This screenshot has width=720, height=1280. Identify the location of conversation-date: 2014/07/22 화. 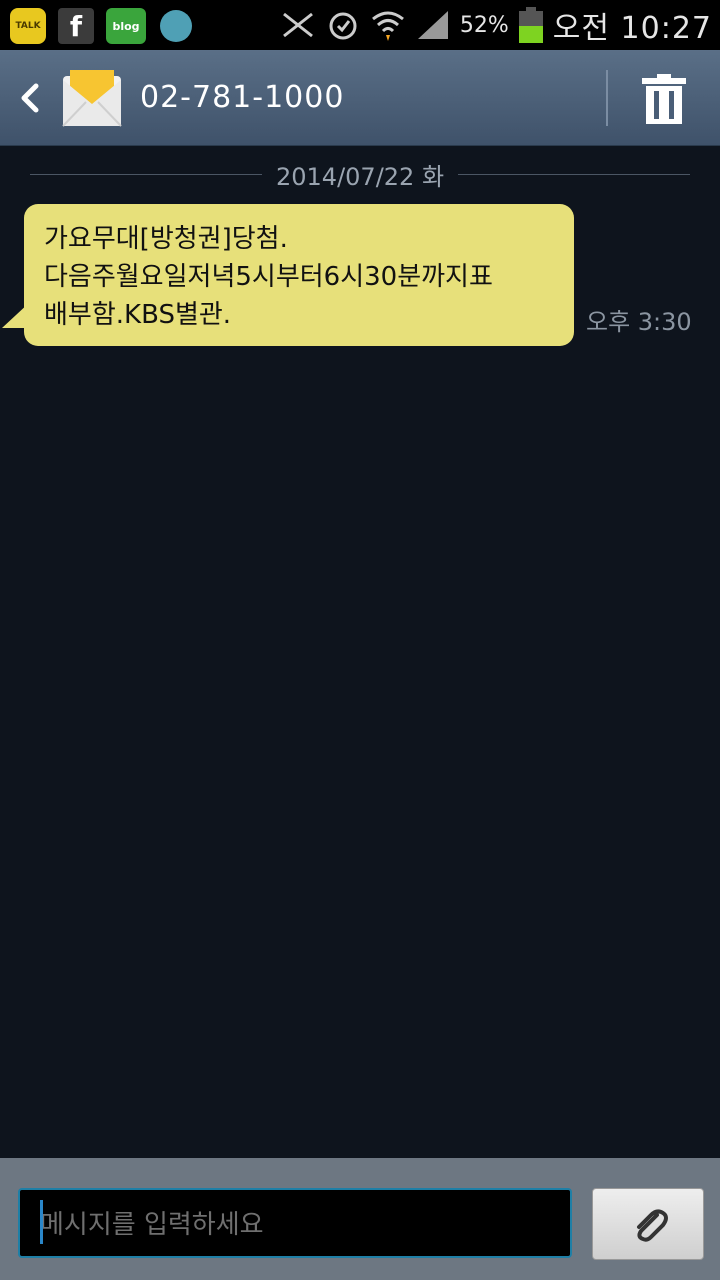
(360, 176).